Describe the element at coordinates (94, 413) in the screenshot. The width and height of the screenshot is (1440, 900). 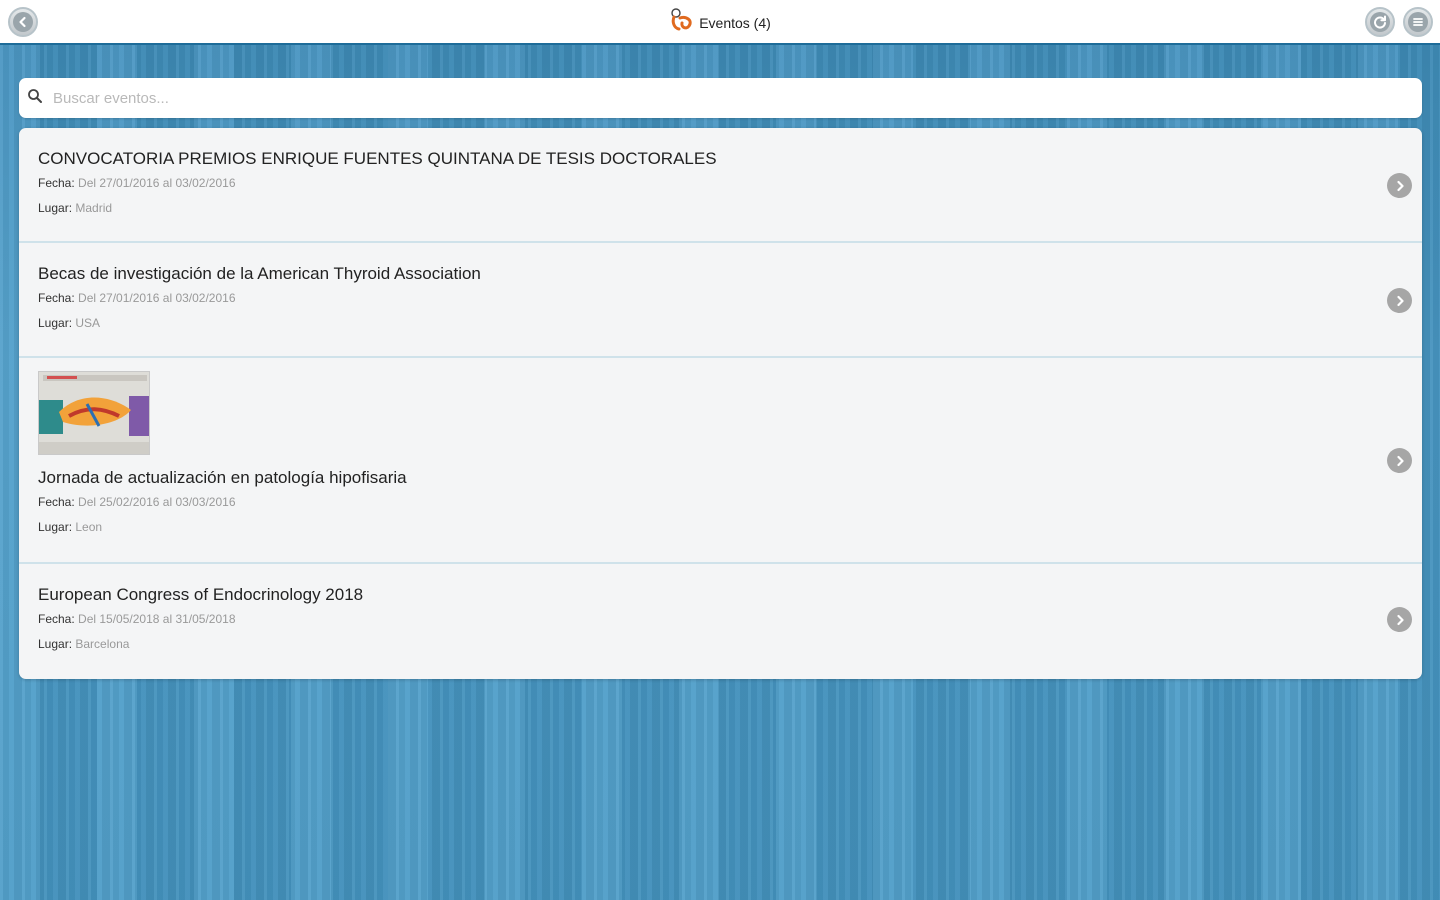
I see `event-thumbnail-image` at that location.